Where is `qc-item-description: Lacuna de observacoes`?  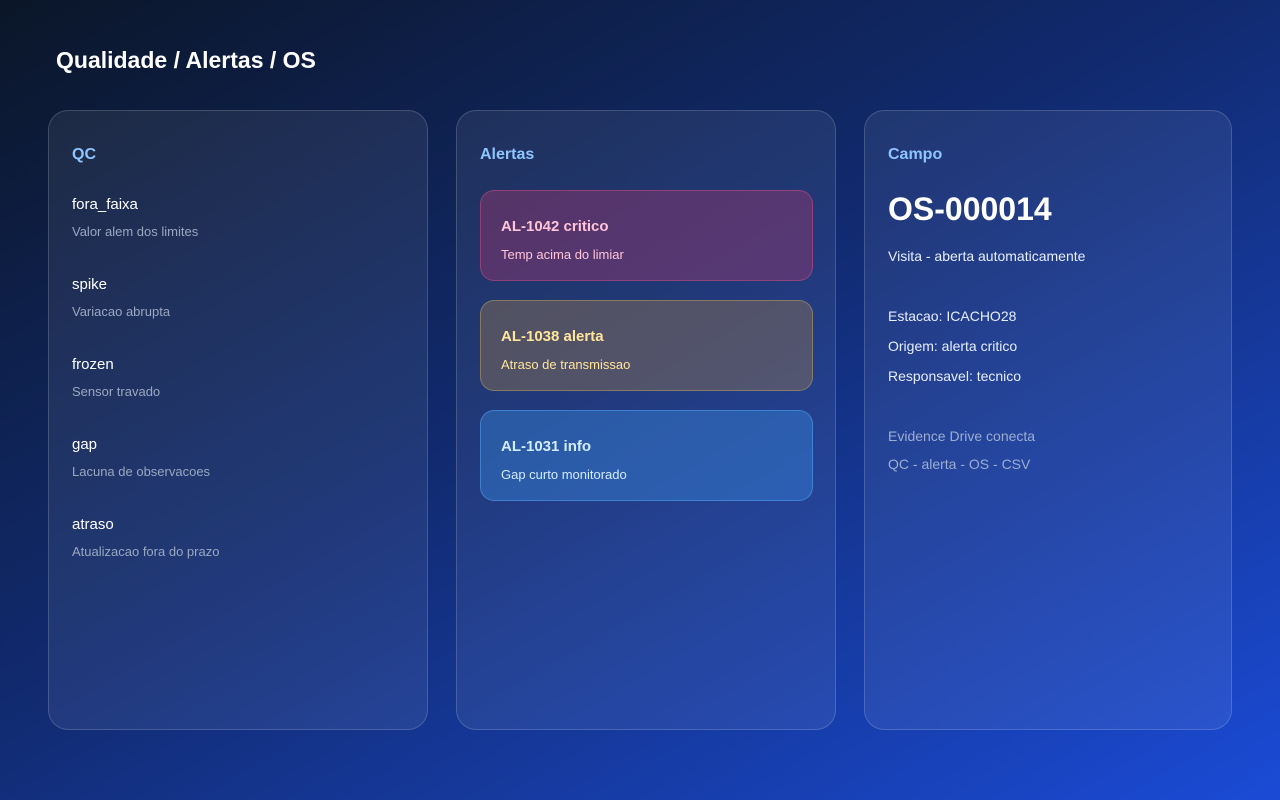 qc-item-description: Lacuna de observacoes is located at coordinates (141, 471).